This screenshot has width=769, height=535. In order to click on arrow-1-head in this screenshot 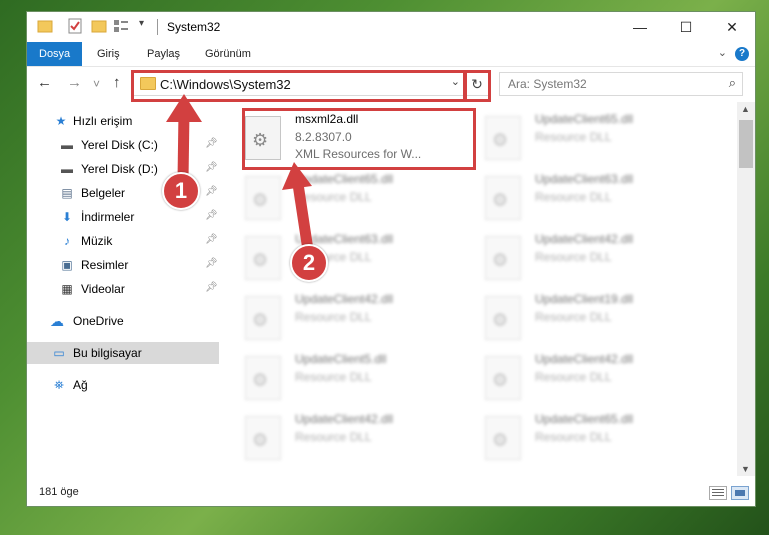, I will do `click(184, 108)`.